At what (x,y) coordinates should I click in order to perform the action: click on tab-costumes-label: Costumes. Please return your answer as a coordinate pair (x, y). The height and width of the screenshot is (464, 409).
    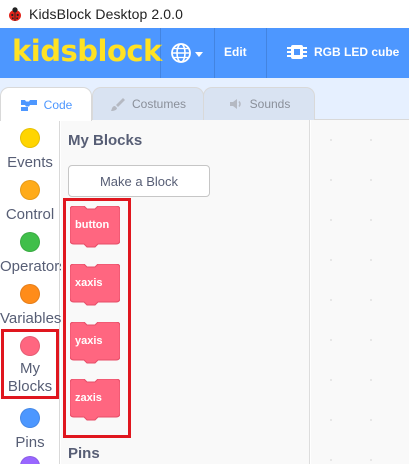
    Looking at the image, I should click on (159, 104).